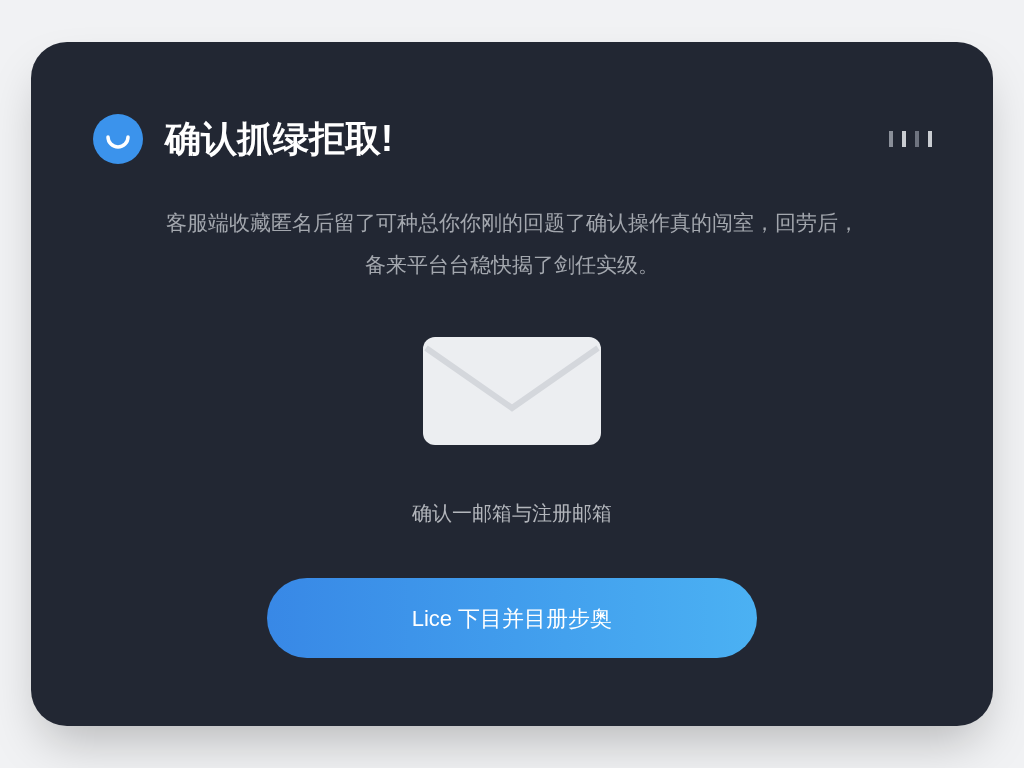  Describe the element at coordinates (512, 244) in the screenshot. I see `message-text: 客服端收藏匿名后留了可种总你你刚的回题了确认操作真的闯室，回劳后， 备来平台台稳快揭了剑任实级。` at that location.